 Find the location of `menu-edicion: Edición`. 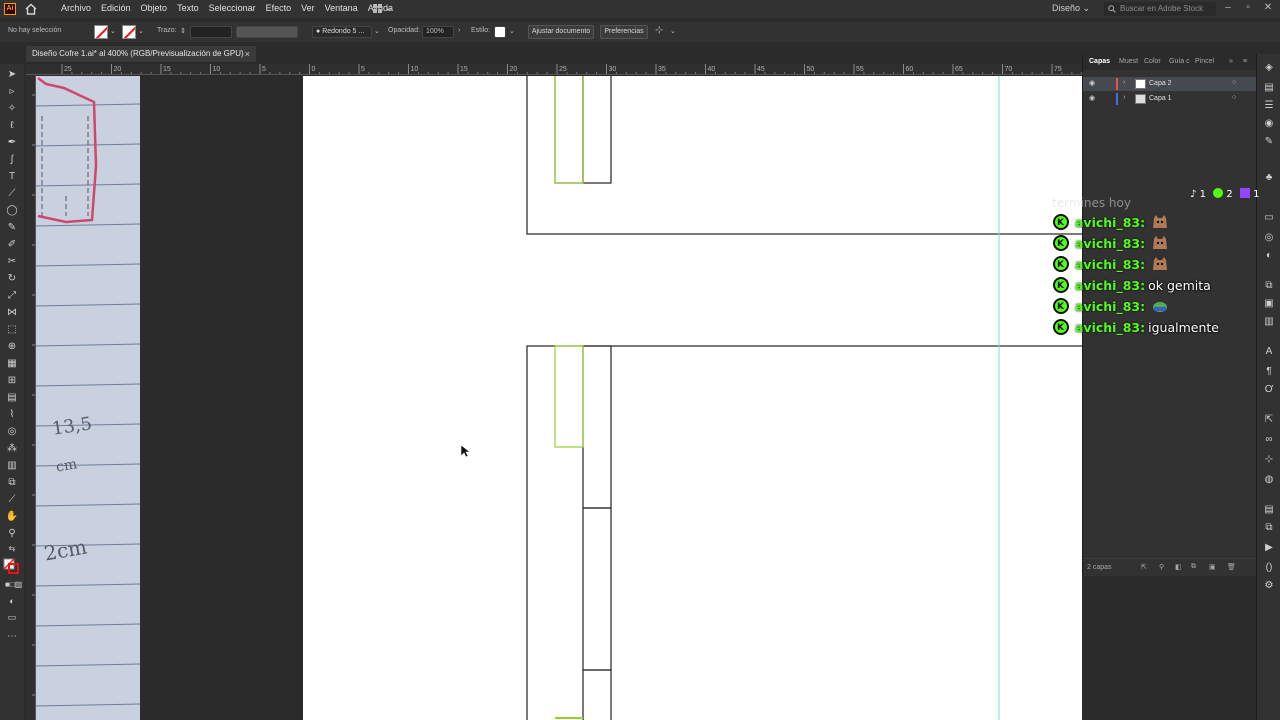

menu-edicion: Edición is located at coordinates (116, 8).